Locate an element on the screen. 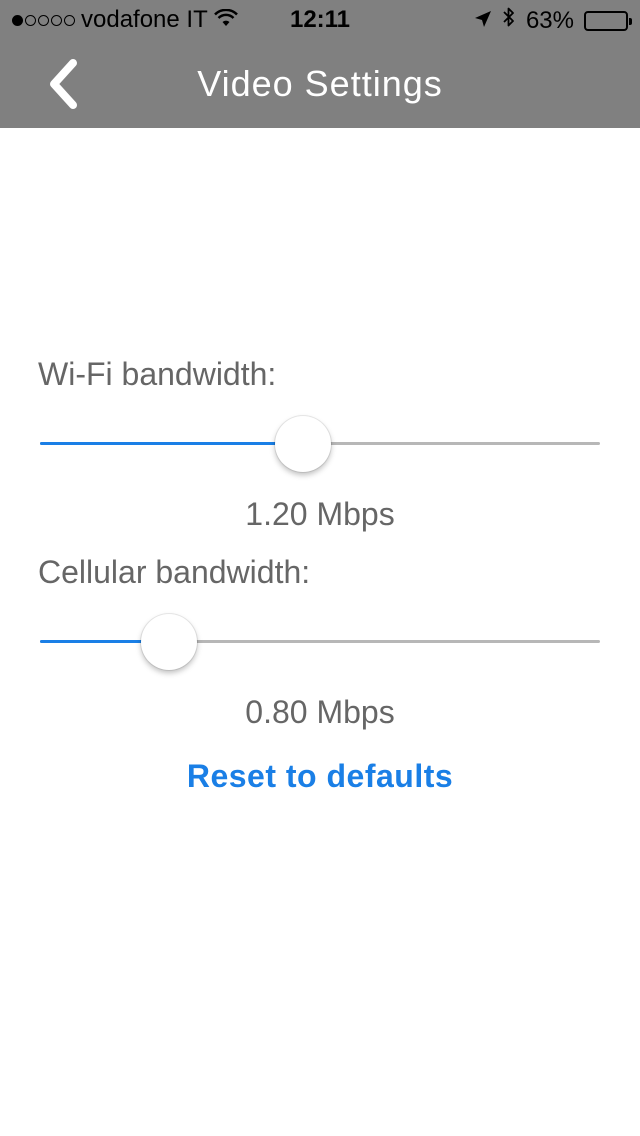 The height and width of the screenshot is (1136, 640). wifi-bandwidth-value: 1.20 Mbps is located at coordinates (320, 514).